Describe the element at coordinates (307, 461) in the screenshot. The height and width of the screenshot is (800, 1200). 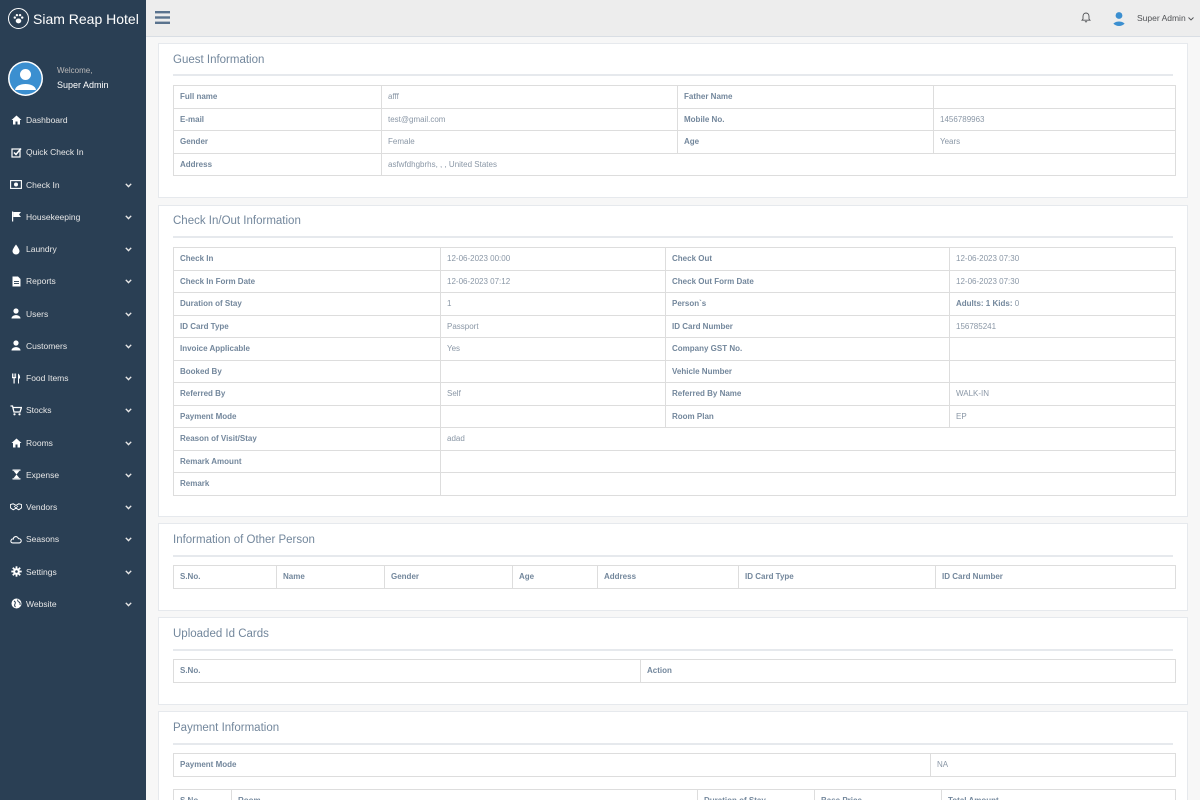
I see `field-label: Remark Amount` at that location.